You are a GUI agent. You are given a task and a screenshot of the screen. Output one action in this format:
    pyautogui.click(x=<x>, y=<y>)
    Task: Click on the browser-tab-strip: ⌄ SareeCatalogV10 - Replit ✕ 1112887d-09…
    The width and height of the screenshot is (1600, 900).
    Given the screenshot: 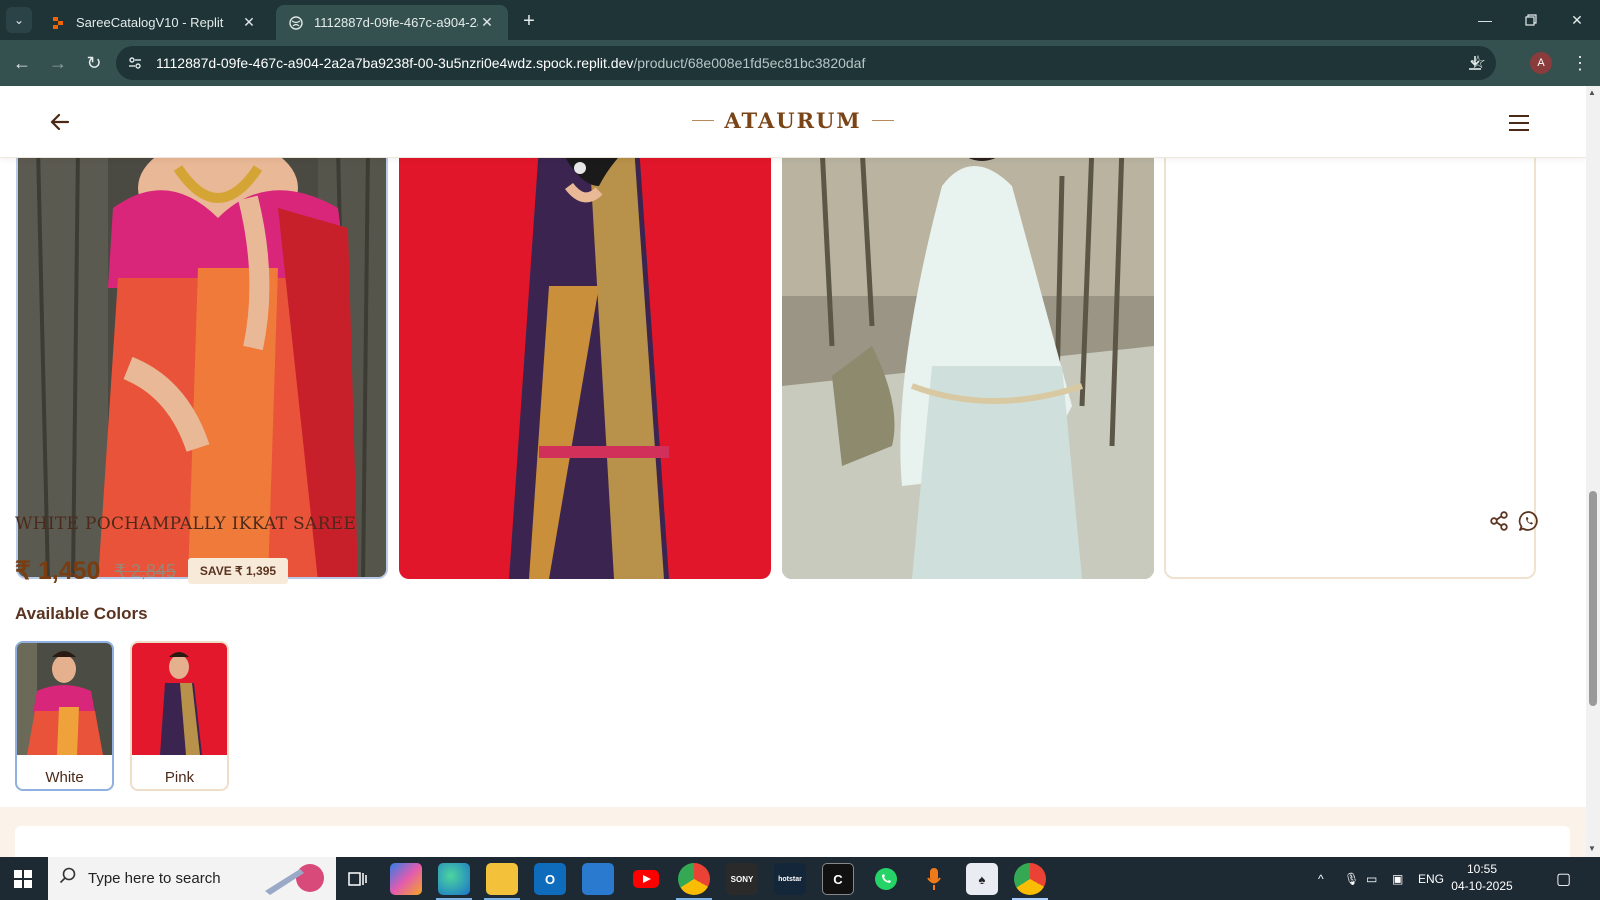 What is the action you would take?
    pyautogui.click(x=800, y=20)
    